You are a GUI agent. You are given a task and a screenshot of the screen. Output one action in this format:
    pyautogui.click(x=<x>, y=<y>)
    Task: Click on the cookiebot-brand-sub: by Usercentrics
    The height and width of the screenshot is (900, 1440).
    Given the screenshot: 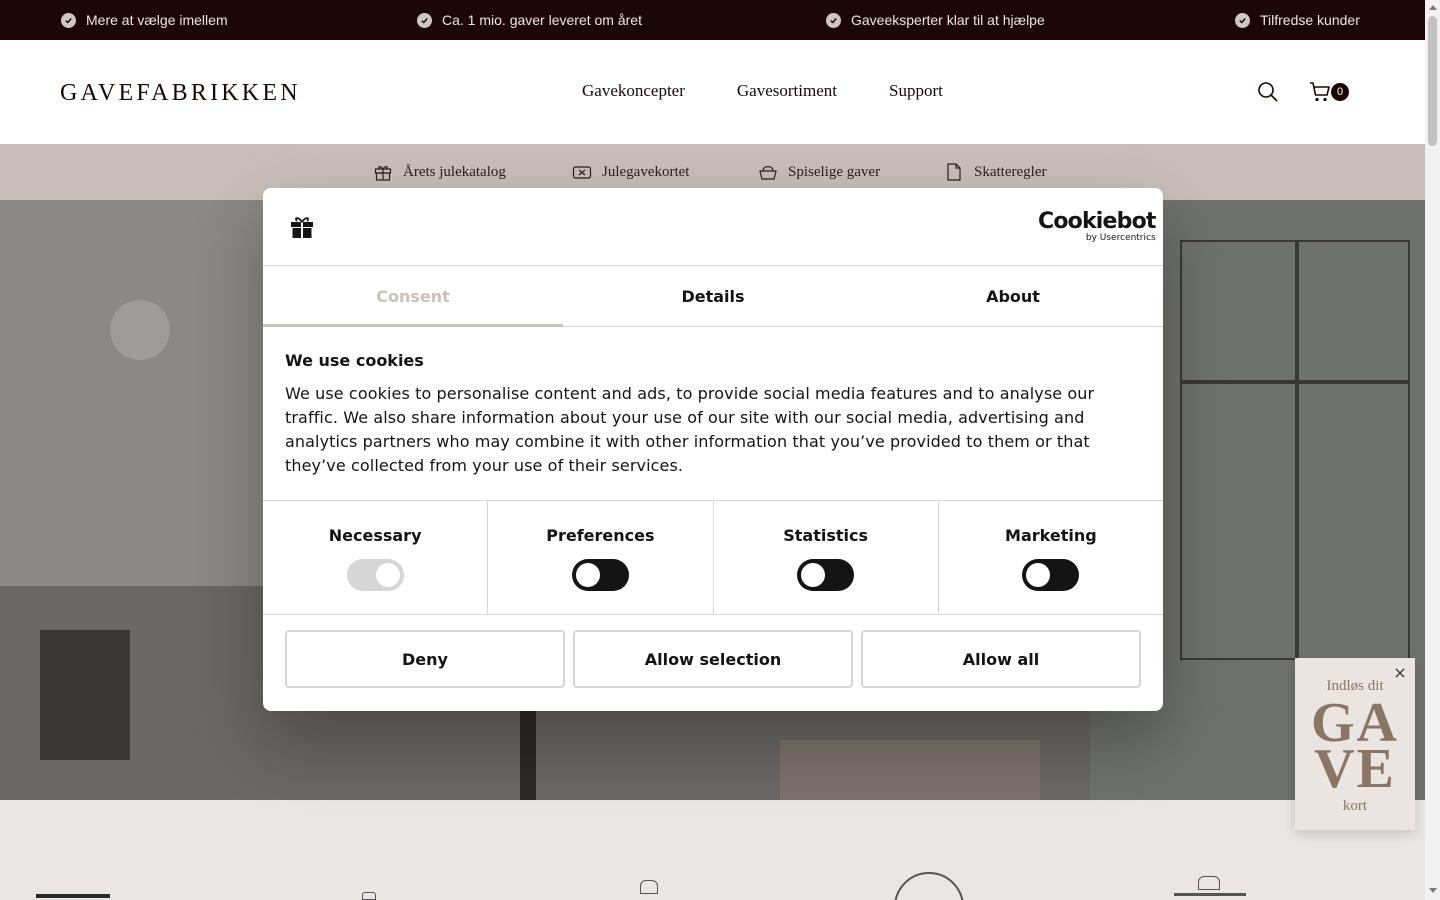 What is the action you would take?
    pyautogui.click(x=1120, y=238)
    